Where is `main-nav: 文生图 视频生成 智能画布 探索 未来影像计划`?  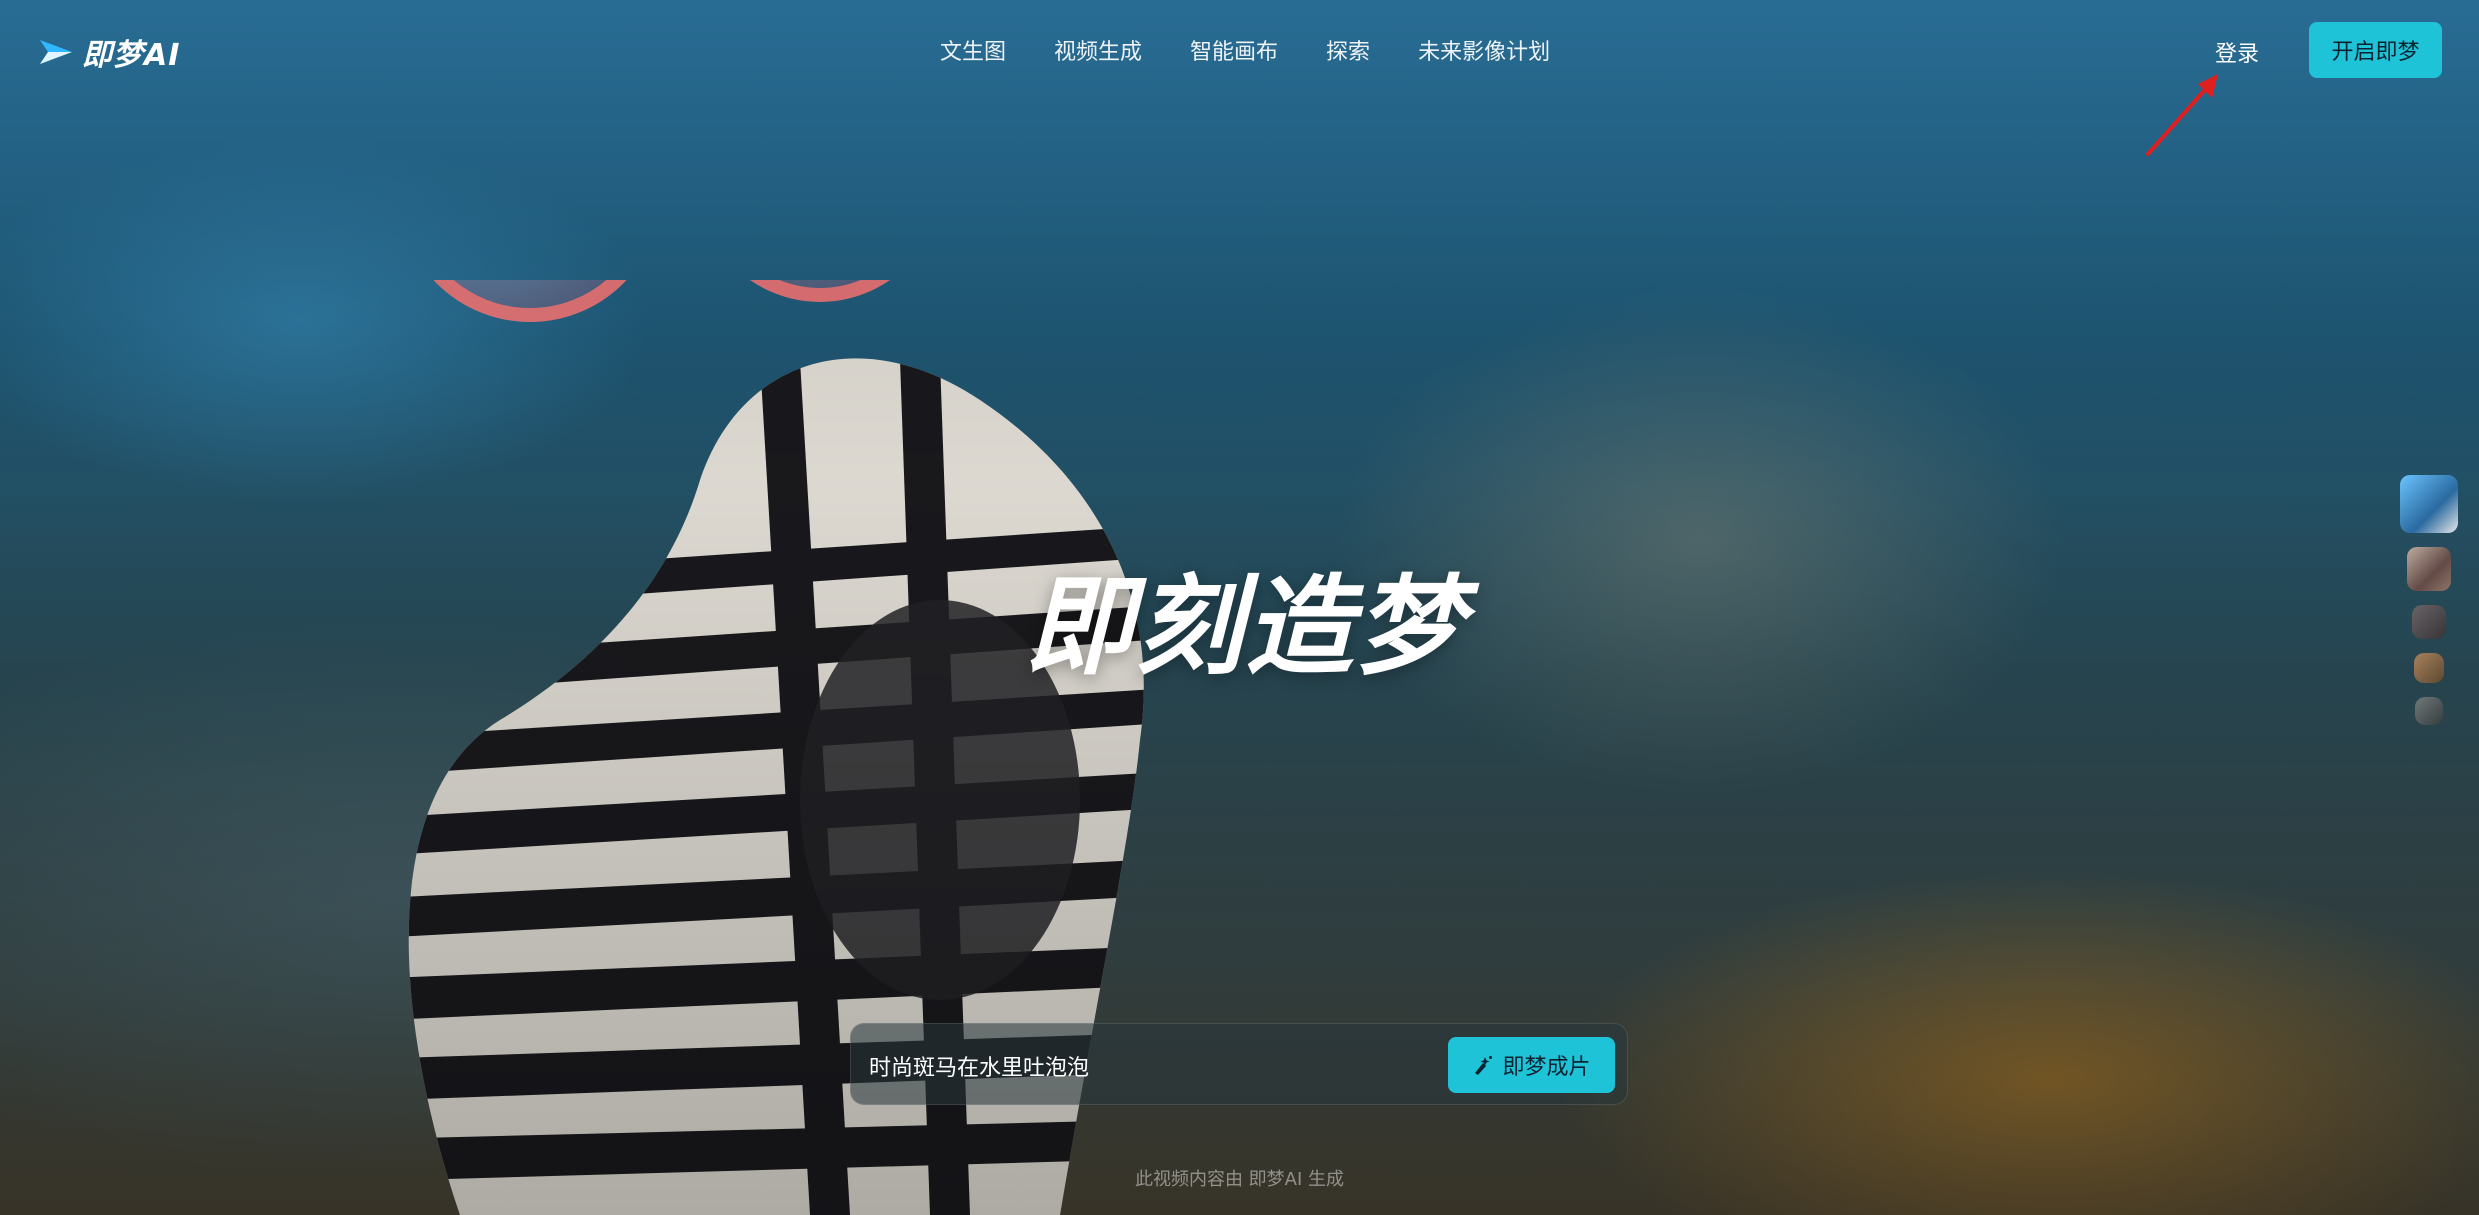 main-nav: 文生图 视频生成 智能画布 探索 未来影像计划 is located at coordinates (1245, 50).